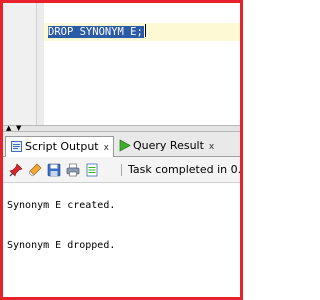  Describe the element at coordinates (86, 32) in the screenshot. I see `drop-synonym-keyword: DROP SYNONYM` at that location.